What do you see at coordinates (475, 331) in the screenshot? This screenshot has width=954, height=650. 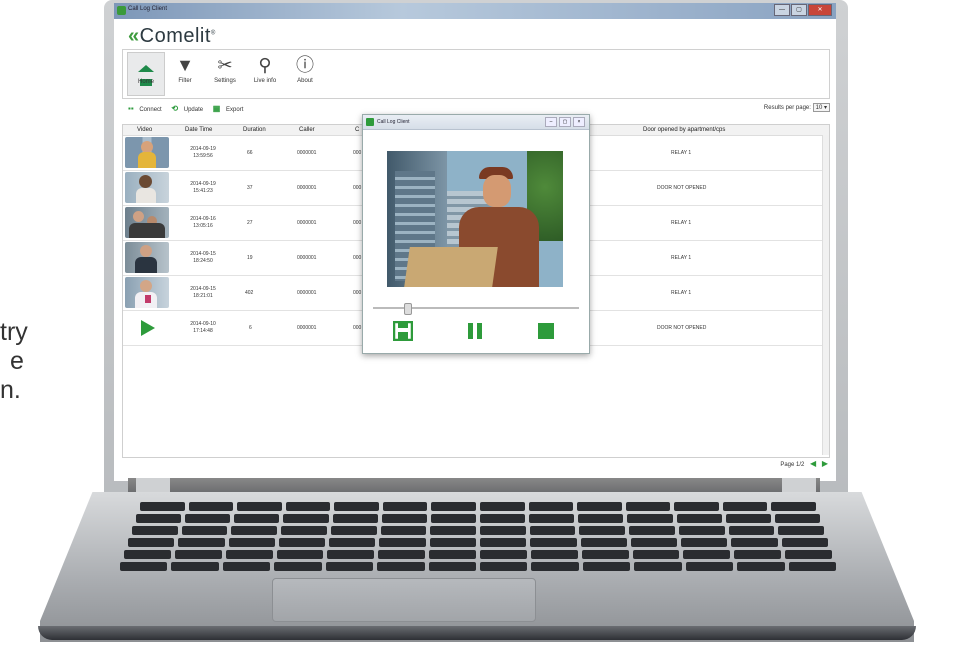 I see `pause-icon` at bounding box center [475, 331].